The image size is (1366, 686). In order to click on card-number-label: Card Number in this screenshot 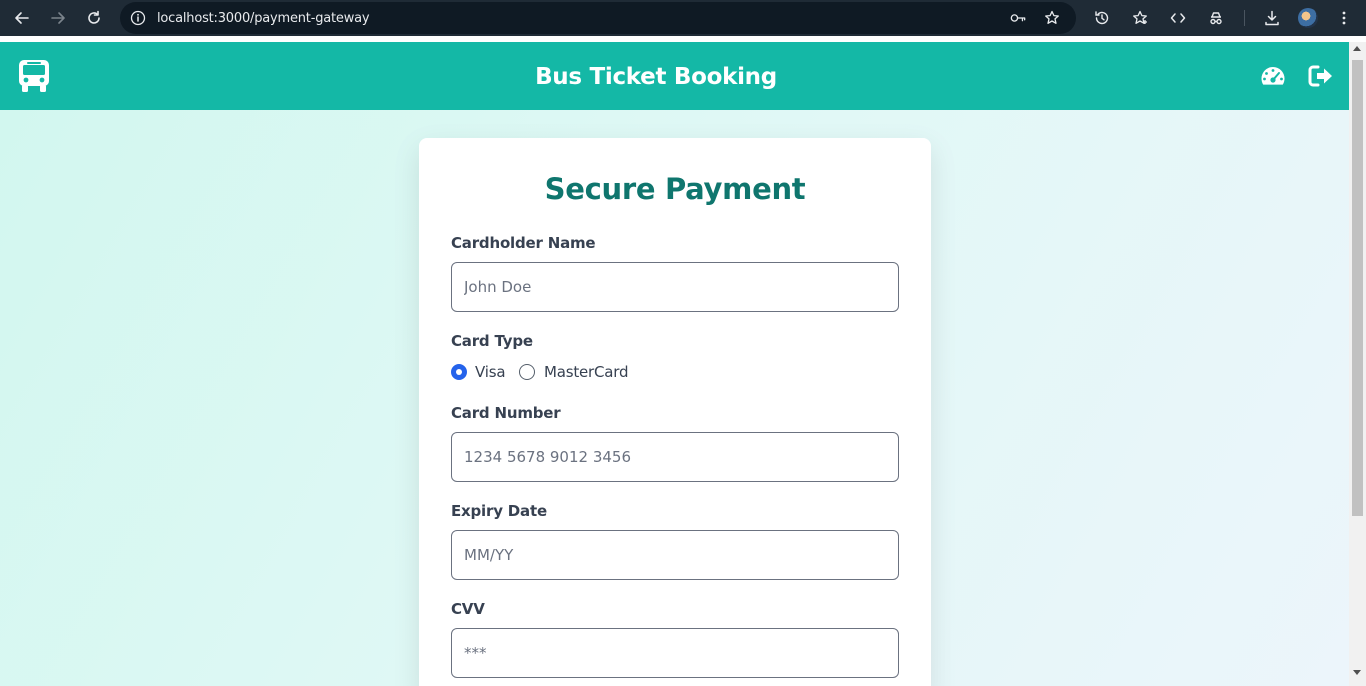, I will do `click(506, 413)`.